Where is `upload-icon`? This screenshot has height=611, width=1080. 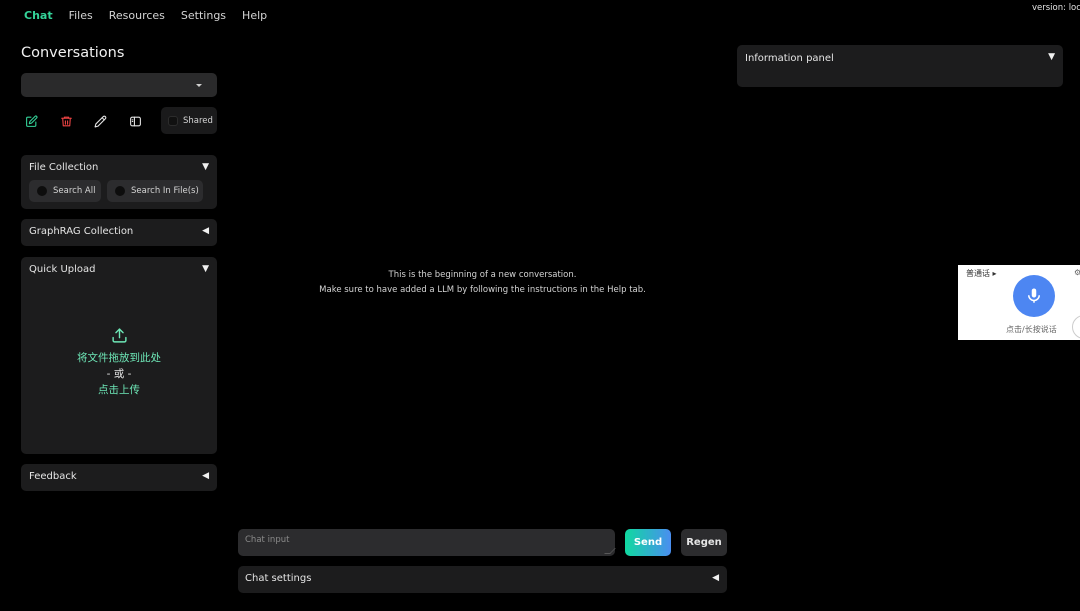 upload-icon is located at coordinates (119, 335).